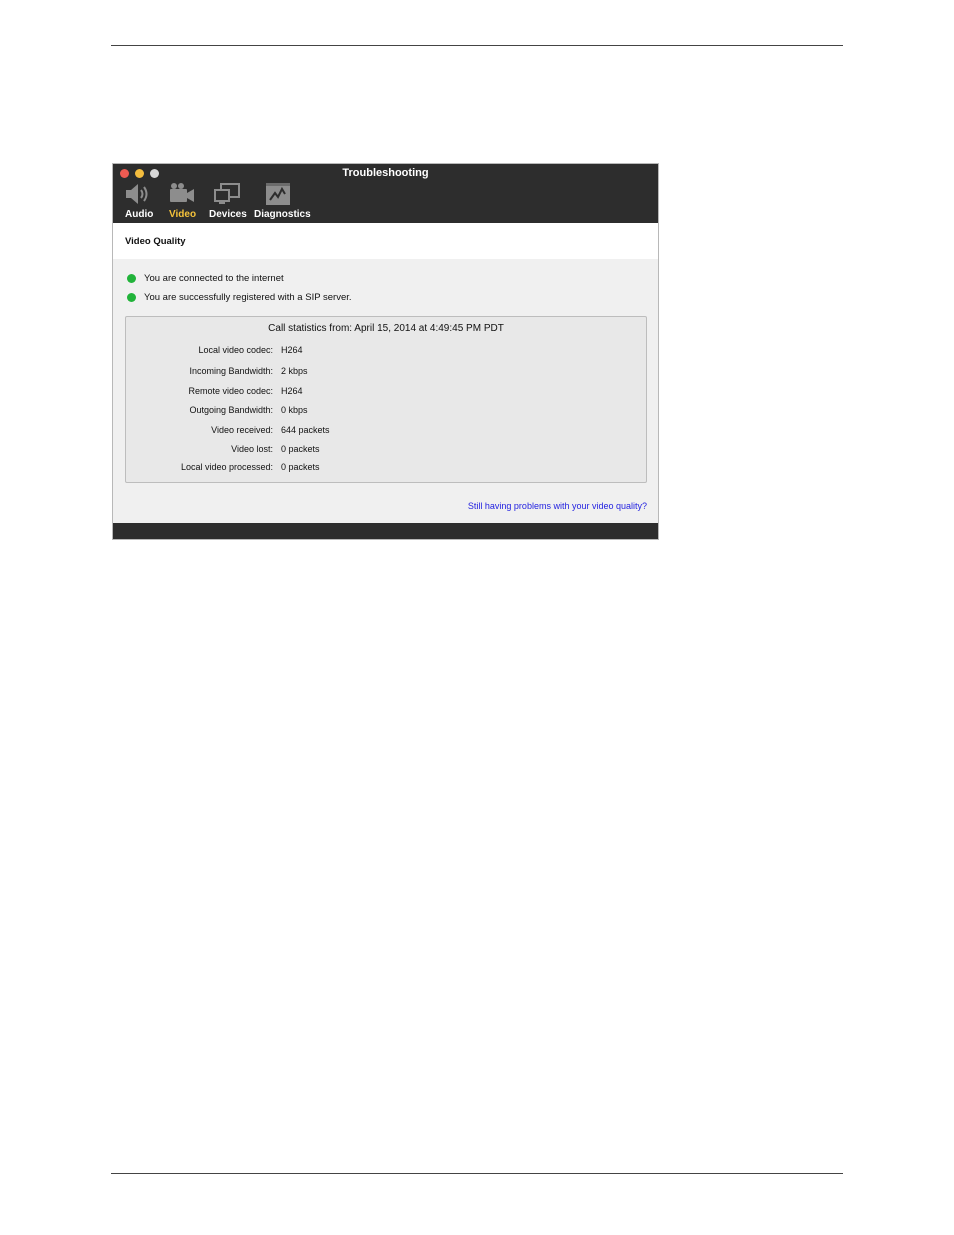 The image size is (954, 1235). I want to click on speaker-icon, so click(137, 194).